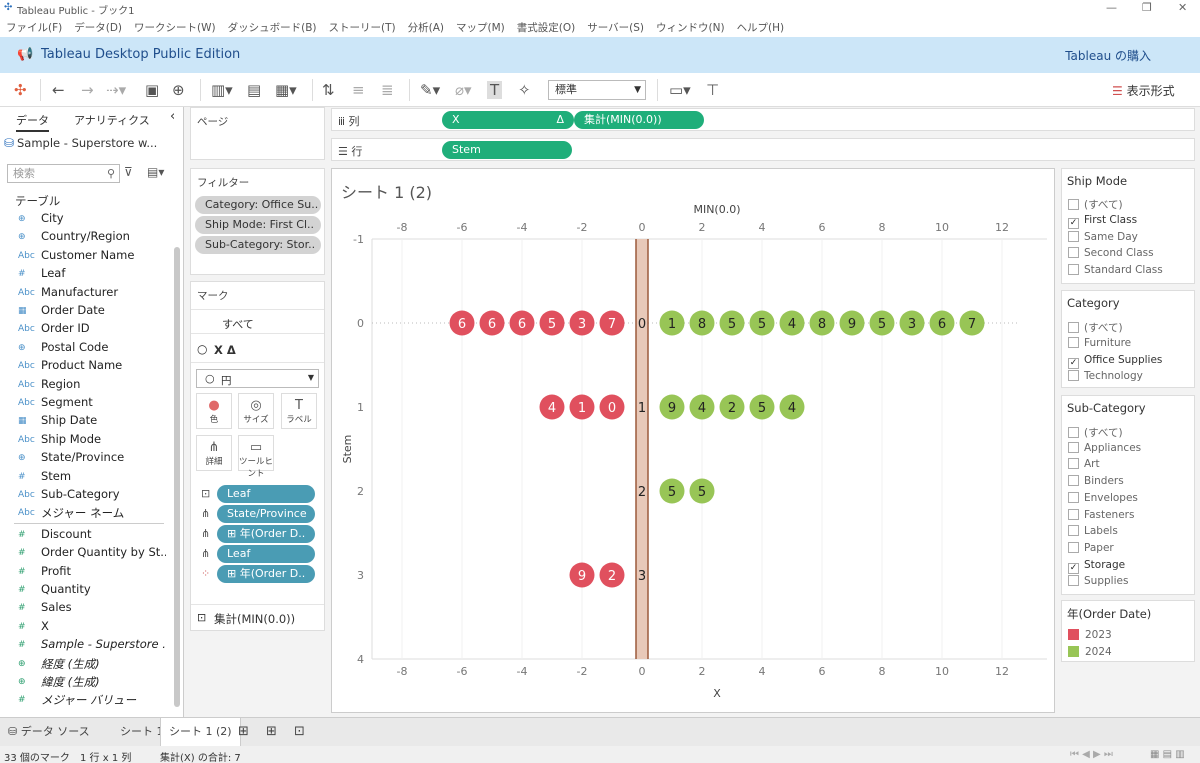 This screenshot has width=1200, height=763. Describe the element at coordinates (103, 236) in the screenshot. I see `field-item: Country/Region` at that location.